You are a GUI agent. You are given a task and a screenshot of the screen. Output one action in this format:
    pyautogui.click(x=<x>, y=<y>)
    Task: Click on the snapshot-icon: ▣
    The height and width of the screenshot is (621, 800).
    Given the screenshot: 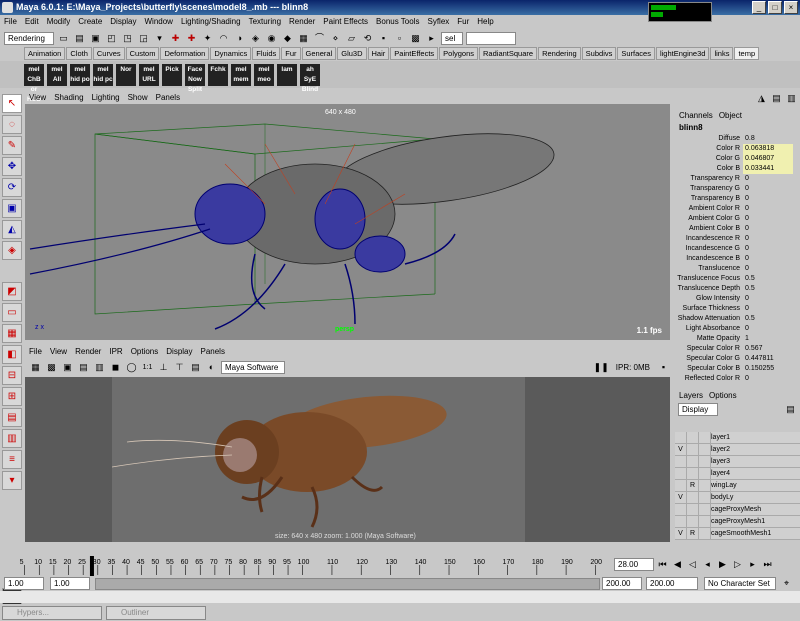 What is the action you would take?
    pyautogui.click(x=67, y=367)
    